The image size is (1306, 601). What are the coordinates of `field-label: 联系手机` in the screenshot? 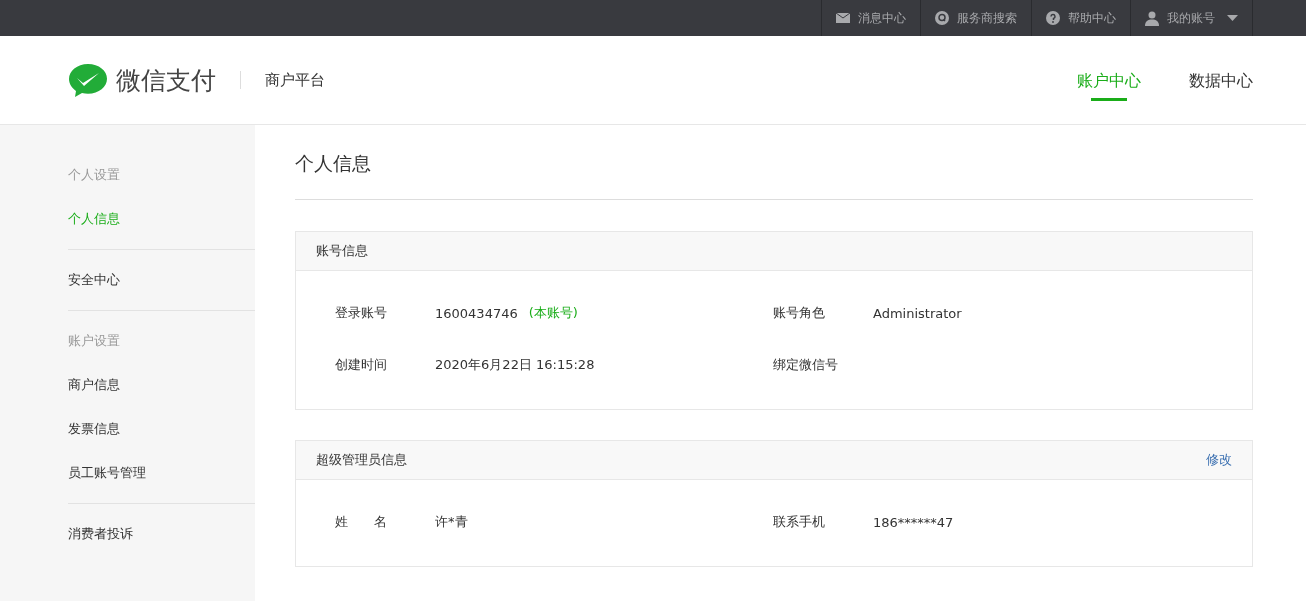 It's located at (799, 522).